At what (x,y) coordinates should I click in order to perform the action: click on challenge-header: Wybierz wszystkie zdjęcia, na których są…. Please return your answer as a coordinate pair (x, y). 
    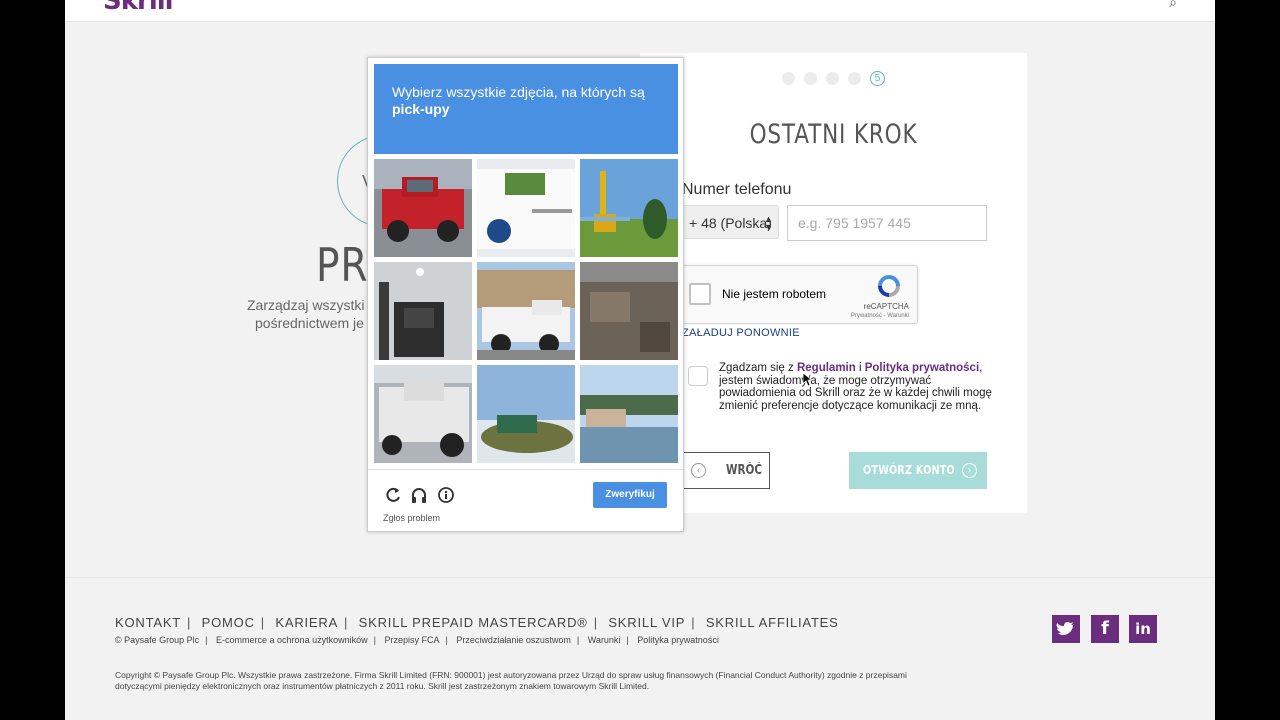
    Looking at the image, I should click on (526, 109).